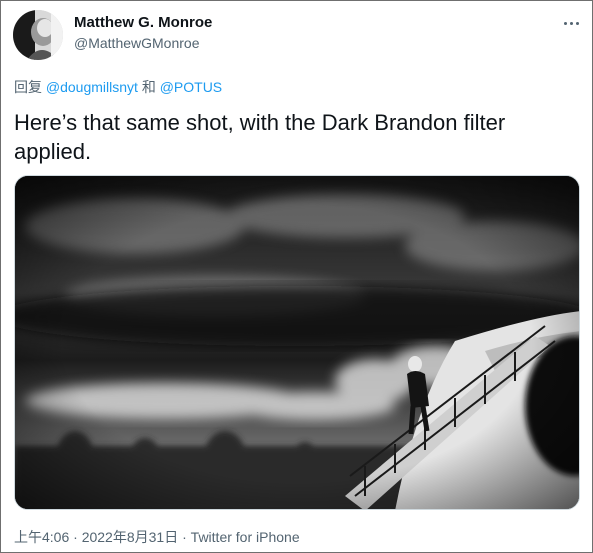 This screenshot has height=553, width=593. What do you see at coordinates (41, 537) in the screenshot?
I see `tweet-time: 上午4:06` at bounding box center [41, 537].